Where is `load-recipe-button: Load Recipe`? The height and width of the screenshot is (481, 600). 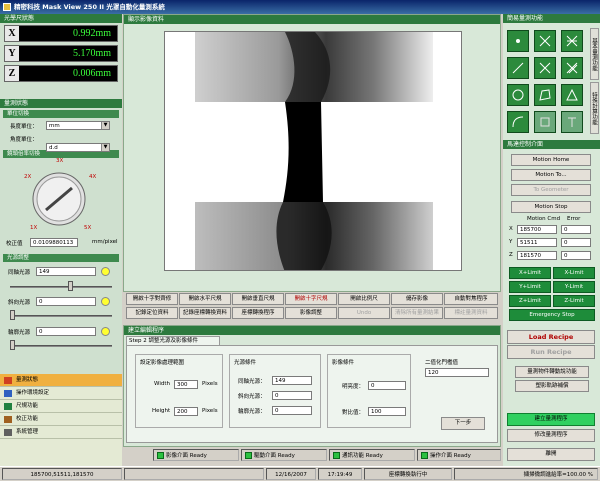 load-recipe-button: Load Recipe is located at coordinates (551, 337).